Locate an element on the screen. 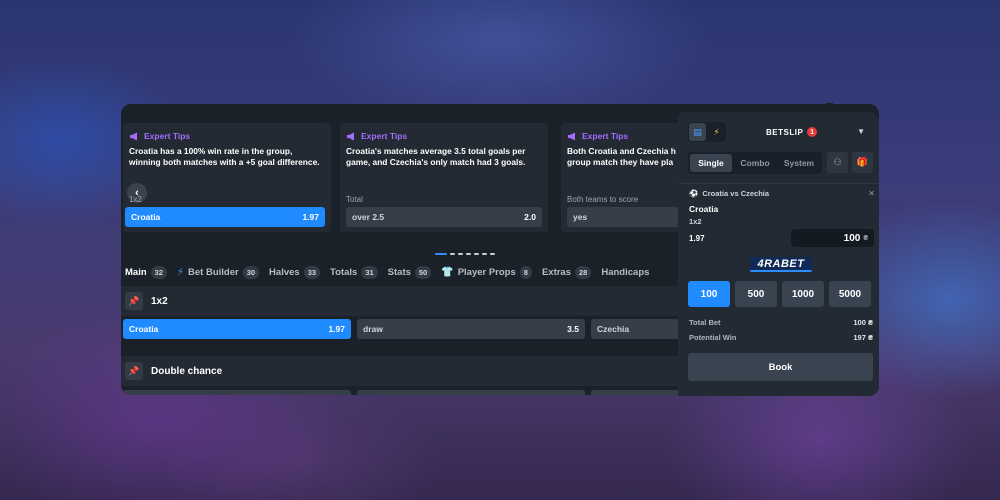 The height and width of the screenshot is (500, 1000). event-name: Croatia vs Czechia is located at coordinates (736, 193).